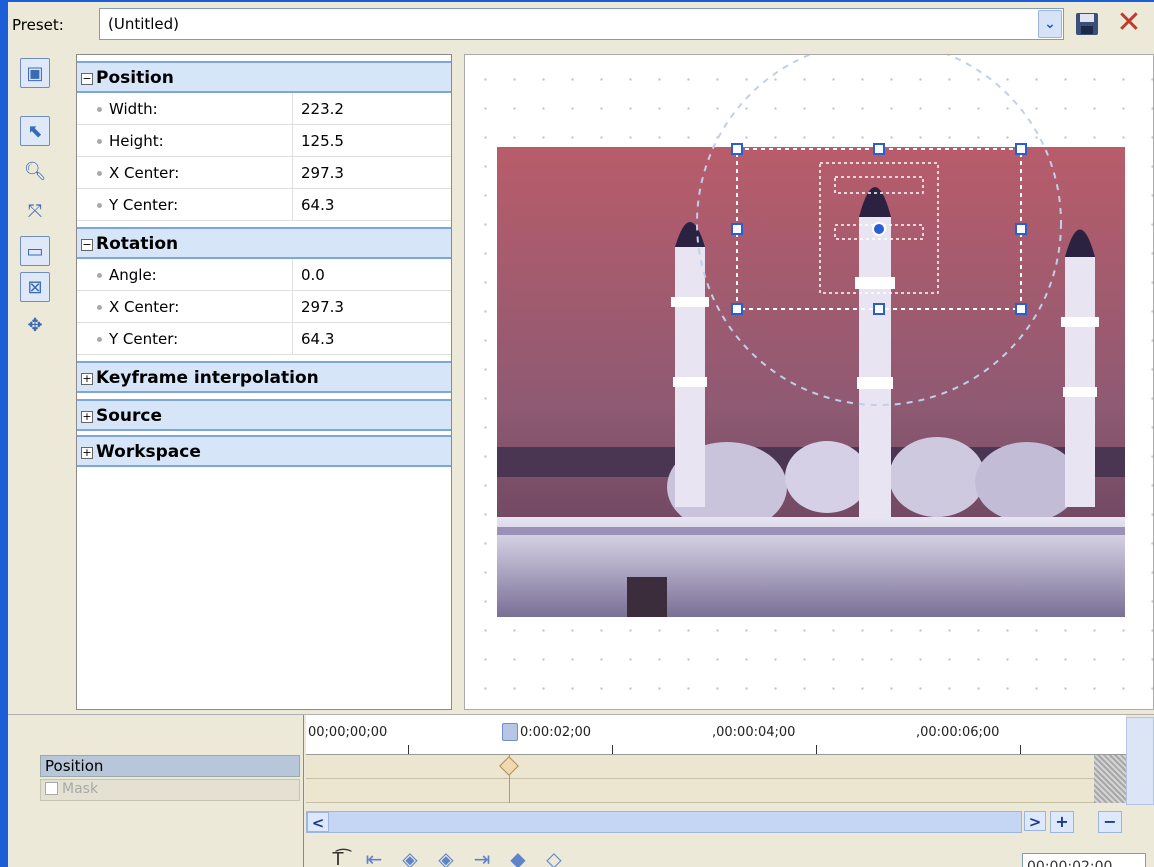 This screenshot has height=867, width=1154. What do you see at coordinates (38, 25) in the screenshot?
I see `preset-label: Preset:` at bounding box center [38, 25].